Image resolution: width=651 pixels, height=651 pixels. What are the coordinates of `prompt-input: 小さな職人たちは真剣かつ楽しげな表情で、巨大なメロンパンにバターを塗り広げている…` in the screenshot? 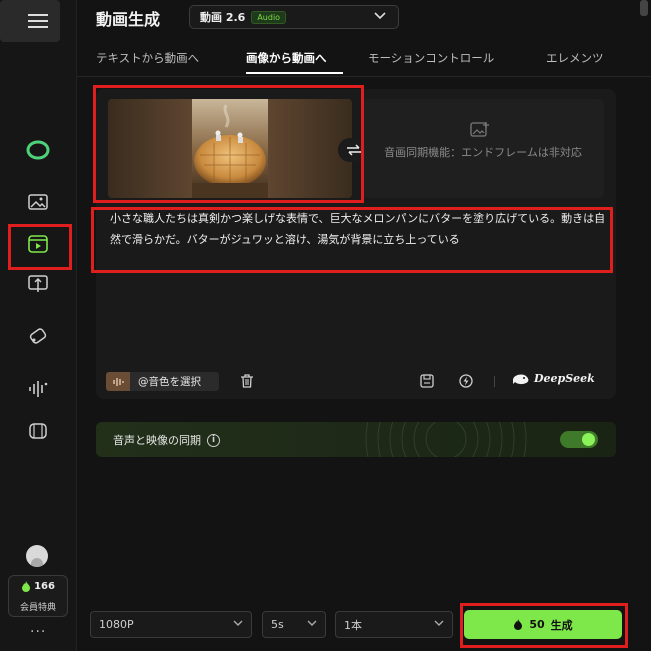 It's located at (359, 229).